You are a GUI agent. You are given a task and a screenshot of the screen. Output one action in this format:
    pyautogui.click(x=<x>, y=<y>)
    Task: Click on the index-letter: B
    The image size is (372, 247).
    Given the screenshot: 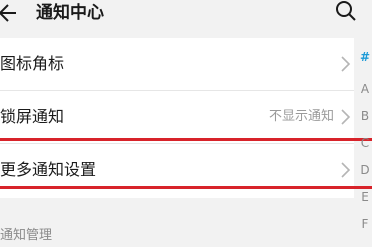 What is the action you would take?
    pyautogui.click(x=365, y=116)
    